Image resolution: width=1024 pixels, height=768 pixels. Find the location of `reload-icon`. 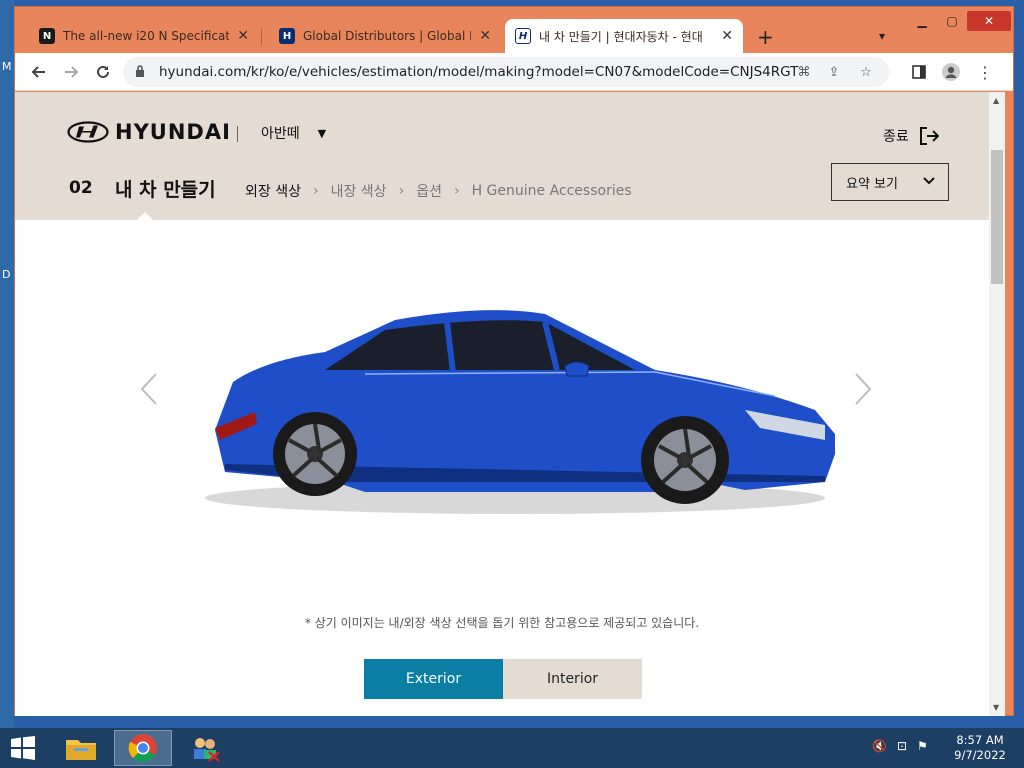

reload-icon is located at coordinates (103, 72).